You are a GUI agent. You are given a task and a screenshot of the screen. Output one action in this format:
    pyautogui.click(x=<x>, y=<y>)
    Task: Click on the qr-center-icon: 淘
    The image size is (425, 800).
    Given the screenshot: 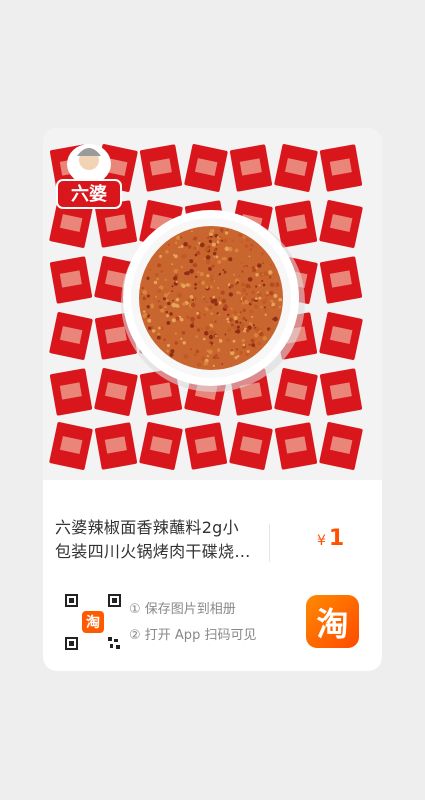 What is the action you would take?
    pyautogui.click(x=93, y=622)
    